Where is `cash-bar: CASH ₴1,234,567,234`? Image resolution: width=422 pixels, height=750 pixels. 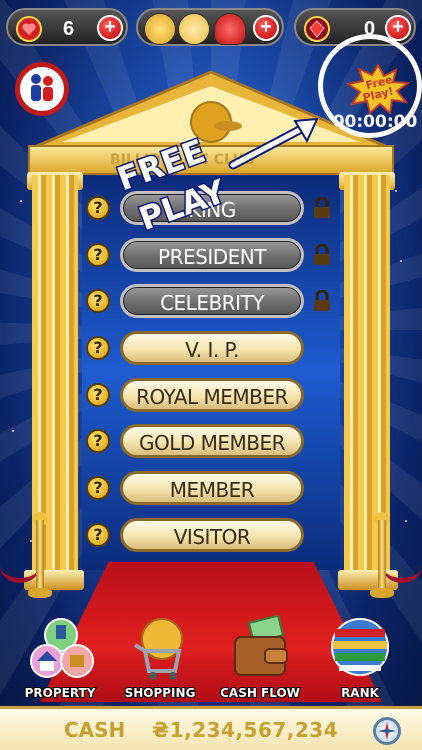
cash-bar: CASH ₴1,234,567,234 is located at coordinates (211, 728).